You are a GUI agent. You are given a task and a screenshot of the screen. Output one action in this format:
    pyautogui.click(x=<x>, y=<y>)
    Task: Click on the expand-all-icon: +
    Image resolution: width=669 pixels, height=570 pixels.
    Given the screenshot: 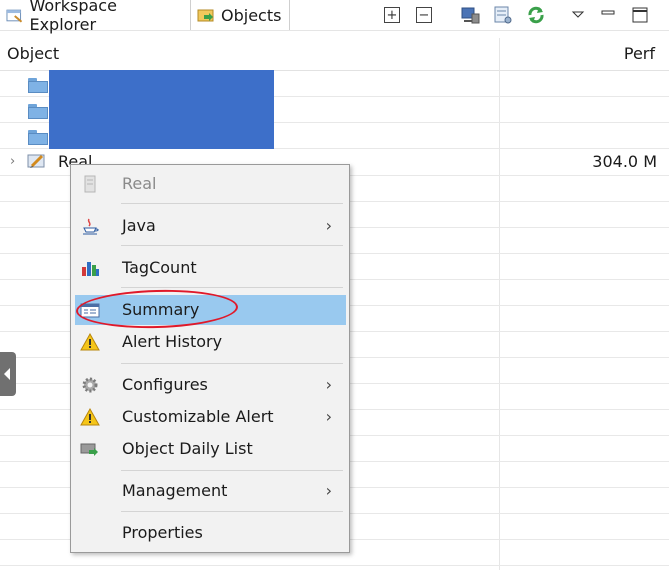 What is the action you would take?
    pyautogui.click(x=392, y=15)
    